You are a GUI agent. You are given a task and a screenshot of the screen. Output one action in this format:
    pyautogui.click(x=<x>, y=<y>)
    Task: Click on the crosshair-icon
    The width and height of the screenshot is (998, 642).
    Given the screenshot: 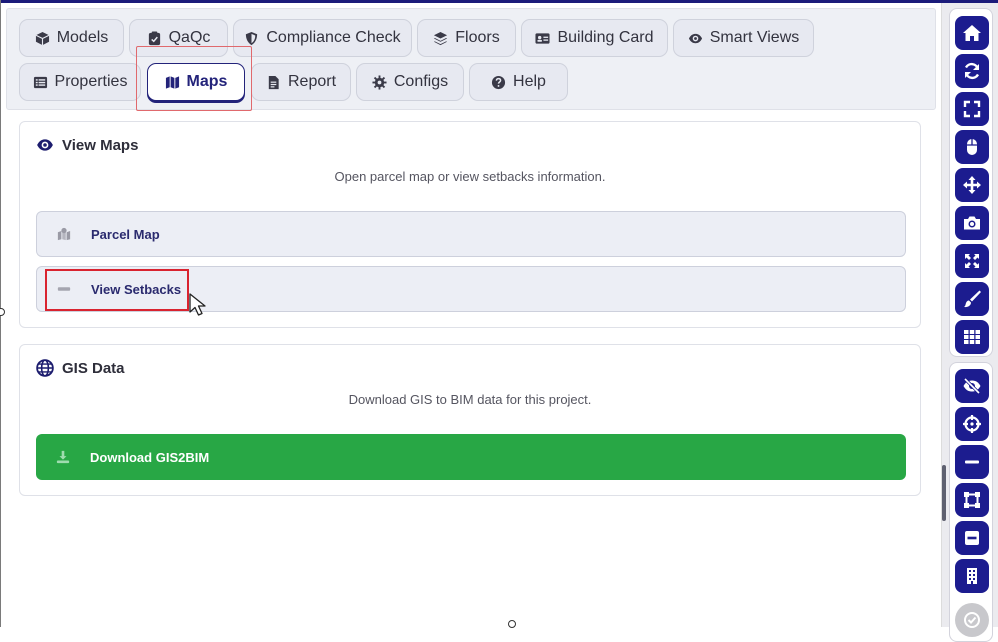 What is the action you would take?
    pyautogui.click(x=972, y=424)
    